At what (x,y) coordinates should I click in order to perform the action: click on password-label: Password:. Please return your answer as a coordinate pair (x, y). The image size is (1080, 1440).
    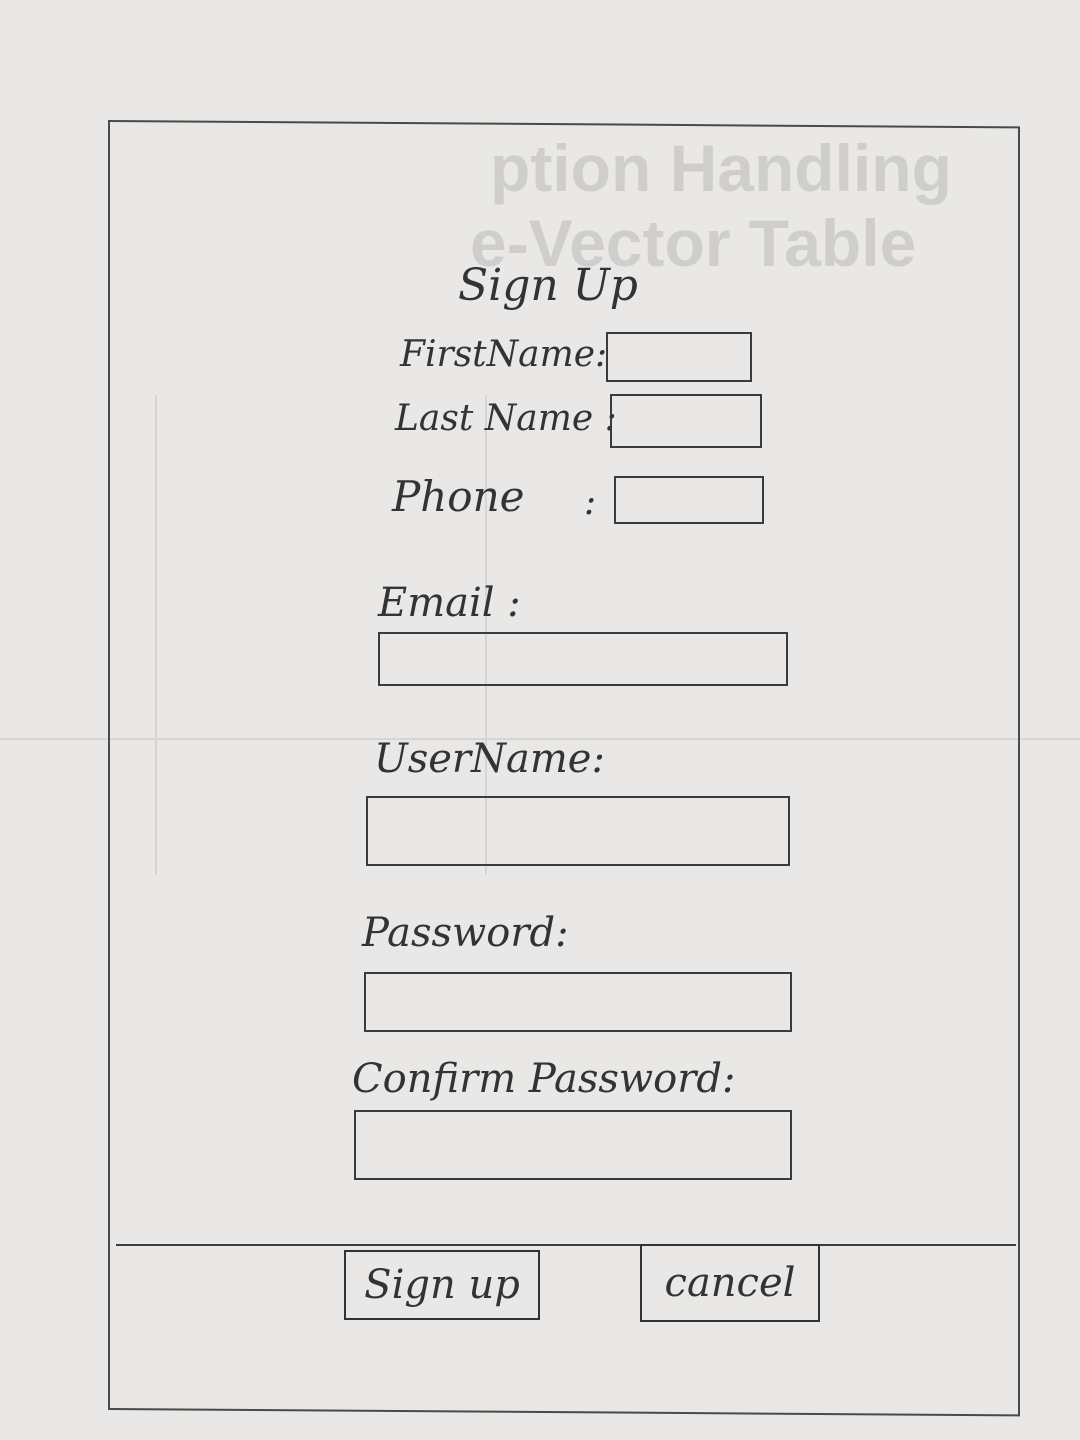
    Looking at the image, I should click on (465, 933).